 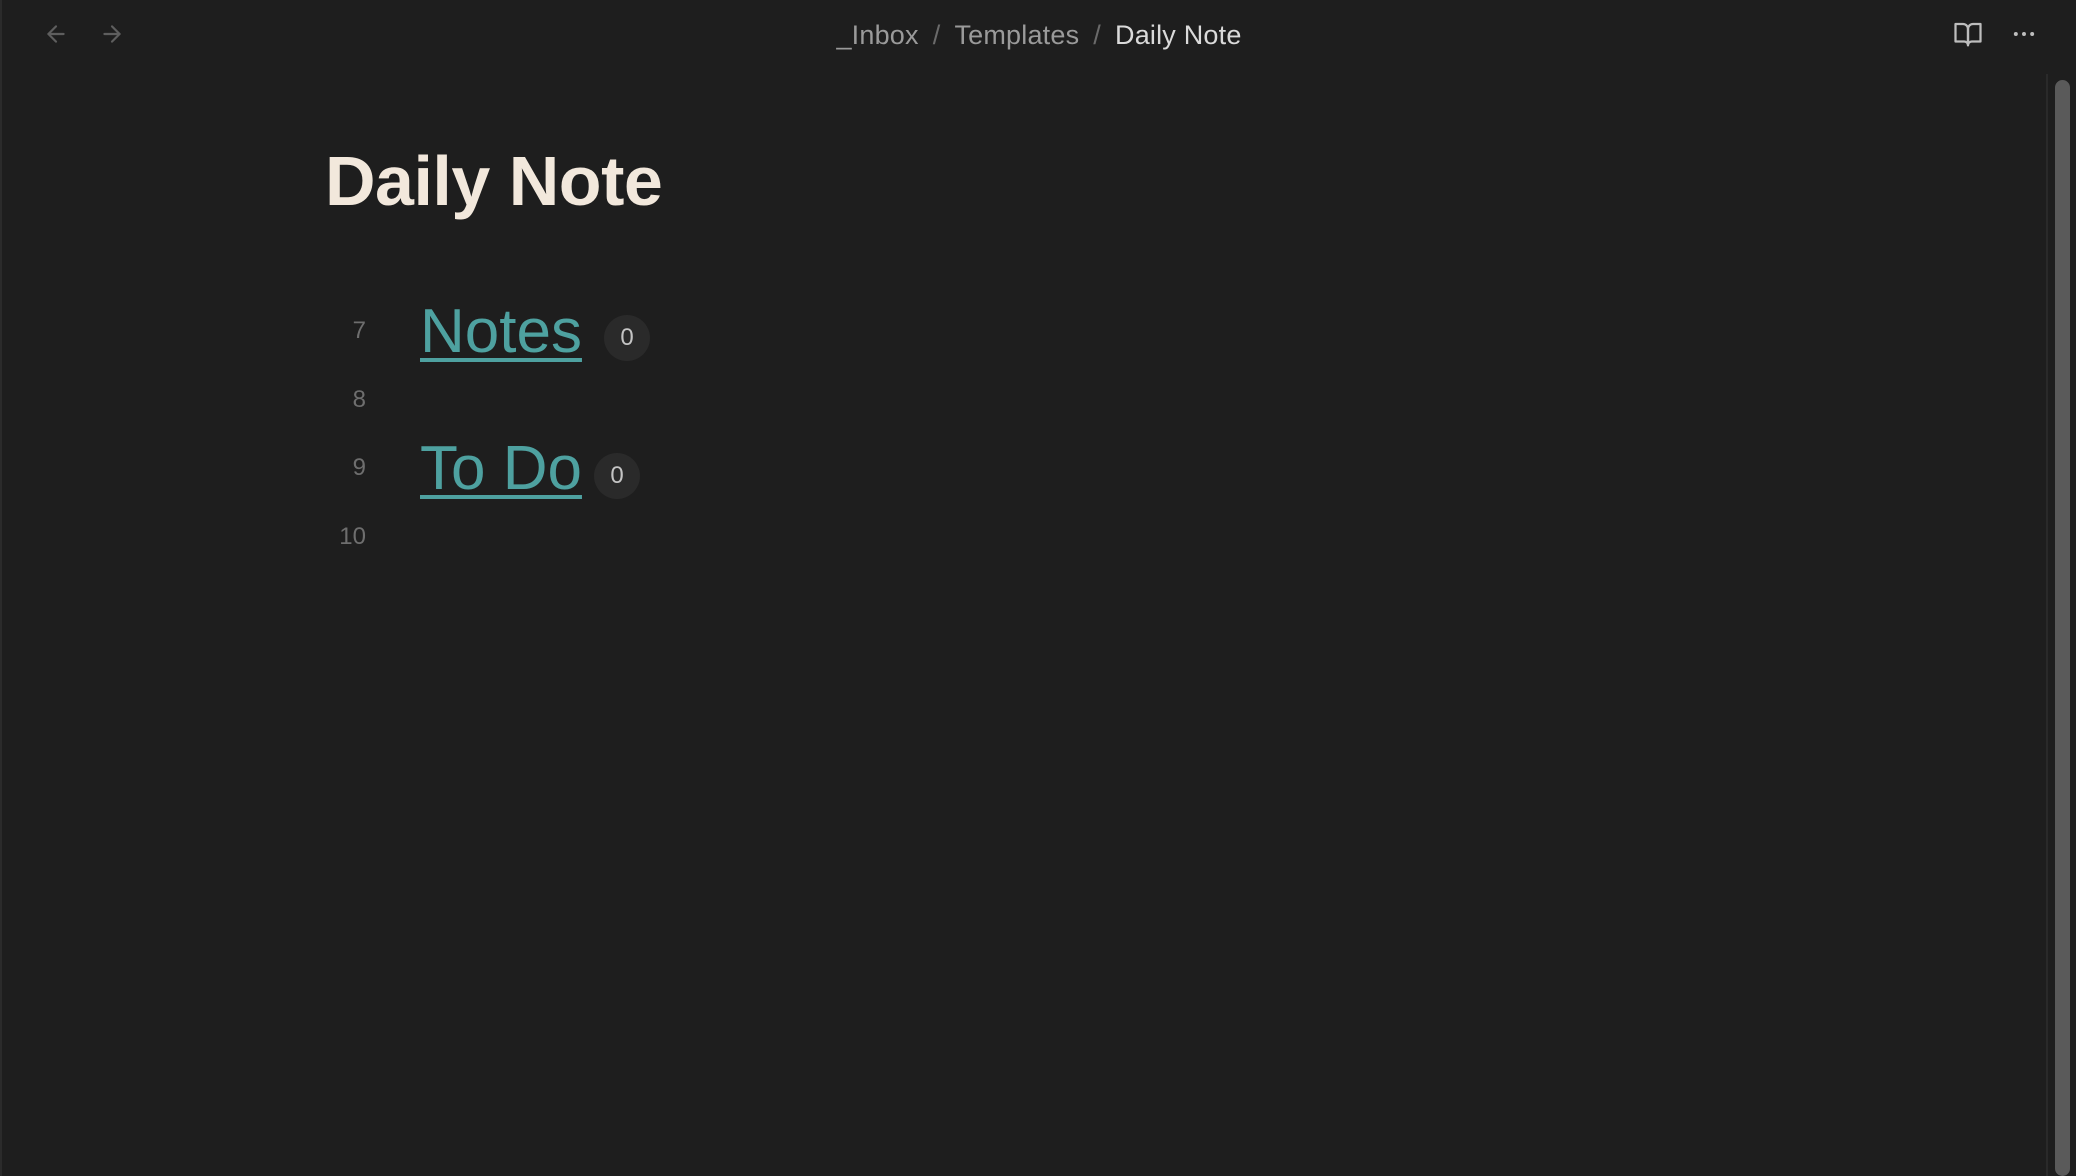 I want to click on scrollbar-thumb, so click(x=2062, y=628).